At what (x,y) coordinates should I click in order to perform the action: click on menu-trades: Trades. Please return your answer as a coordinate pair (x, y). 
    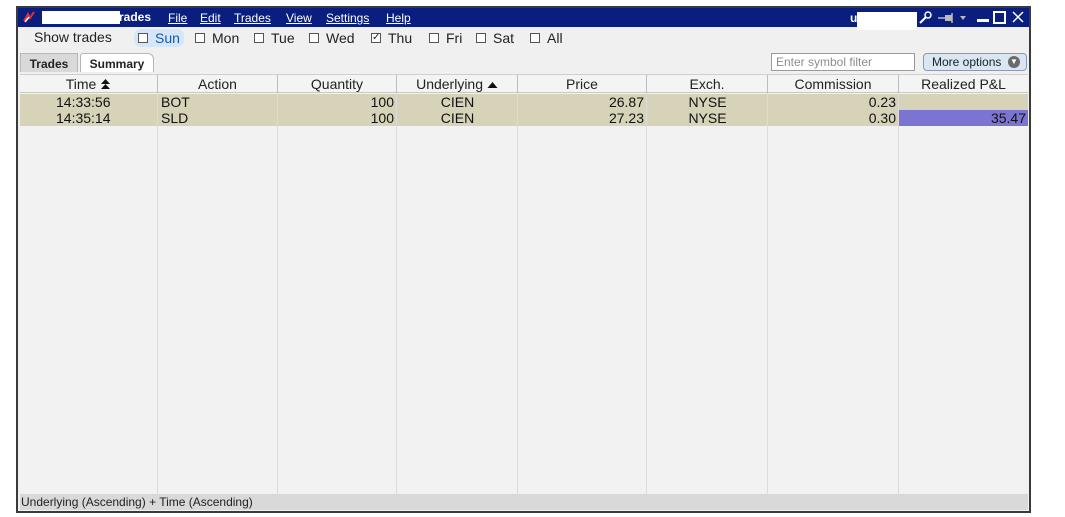
    Looking at the image, I should click on (252, 18).